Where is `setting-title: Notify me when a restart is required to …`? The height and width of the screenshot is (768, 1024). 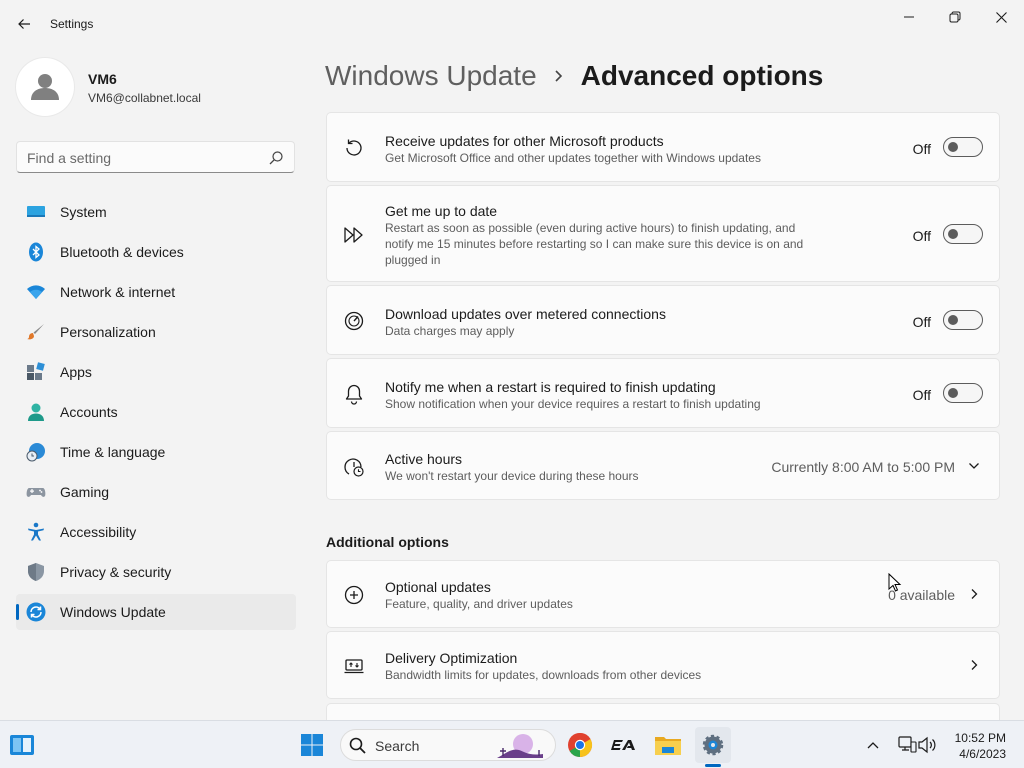 setting-title: Notify me when a restart is required to … is located at coordinates (550, 387).